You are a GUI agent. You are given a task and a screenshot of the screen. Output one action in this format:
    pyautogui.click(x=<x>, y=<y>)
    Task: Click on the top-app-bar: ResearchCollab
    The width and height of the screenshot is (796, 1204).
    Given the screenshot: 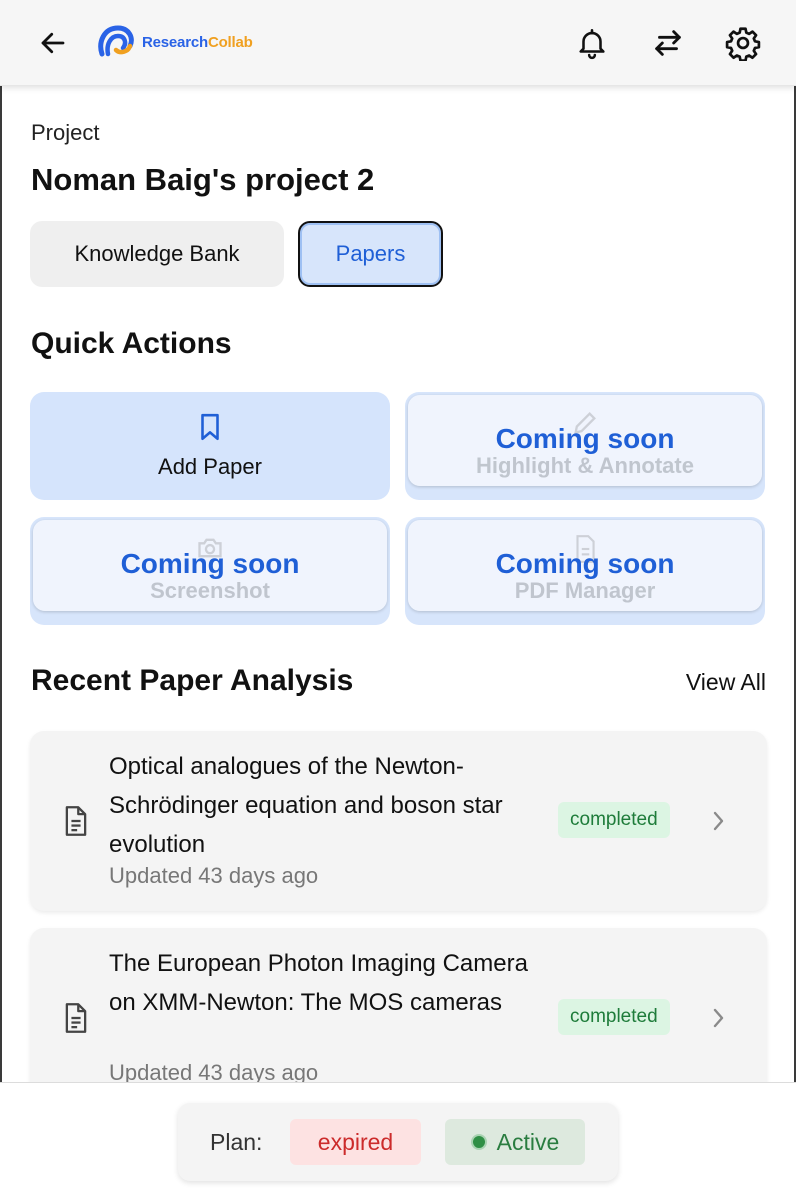 What is the action you would take?
    pyautogui.click(x=398, y=43)
    